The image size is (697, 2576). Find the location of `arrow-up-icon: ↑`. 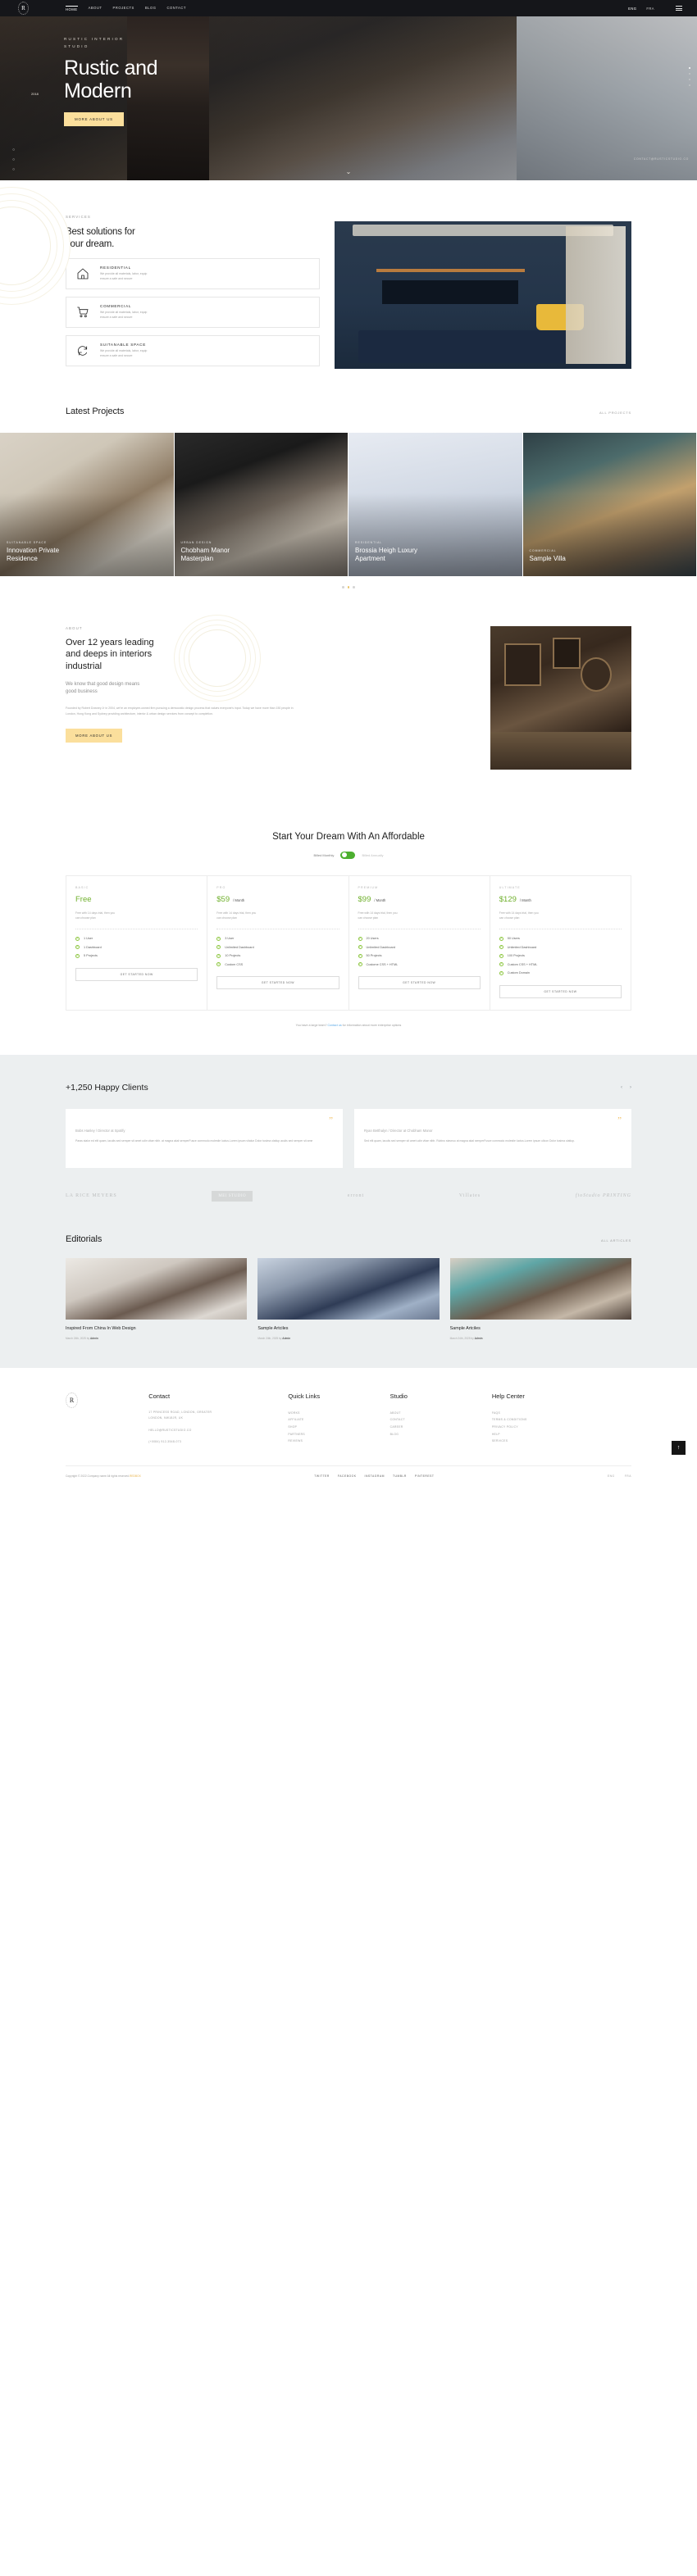

arrow-up-icon: ↑ is located at coordinates (679, 1447).